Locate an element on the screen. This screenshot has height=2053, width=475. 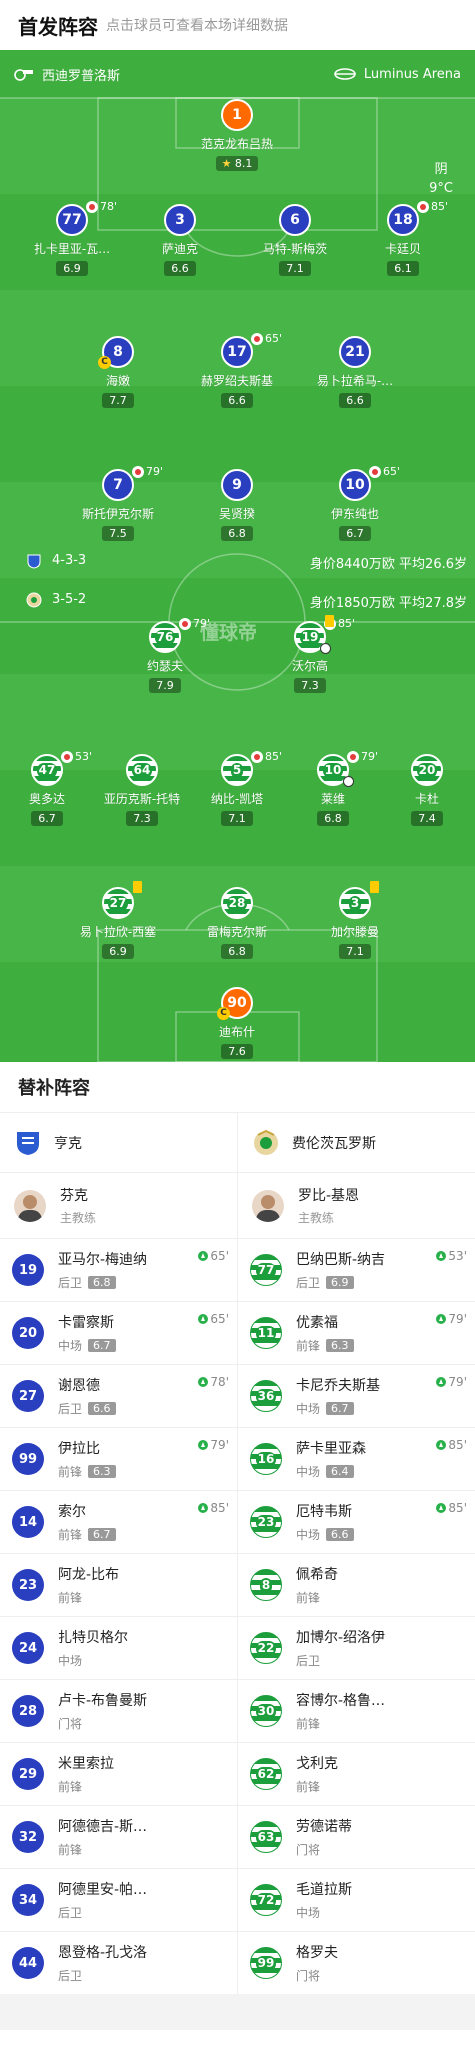
player-rating: 7.6 is located at coordinates (237, 1051).